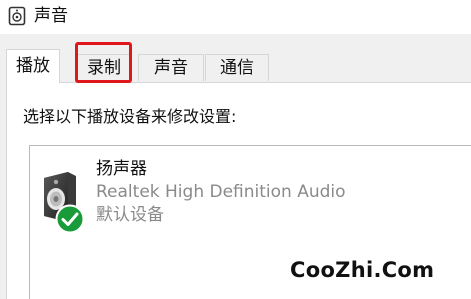  What do you see at coordinates (130, 215) in the screenshot?
I see `device-status: 默认设备` at bounding box center [130, 215].